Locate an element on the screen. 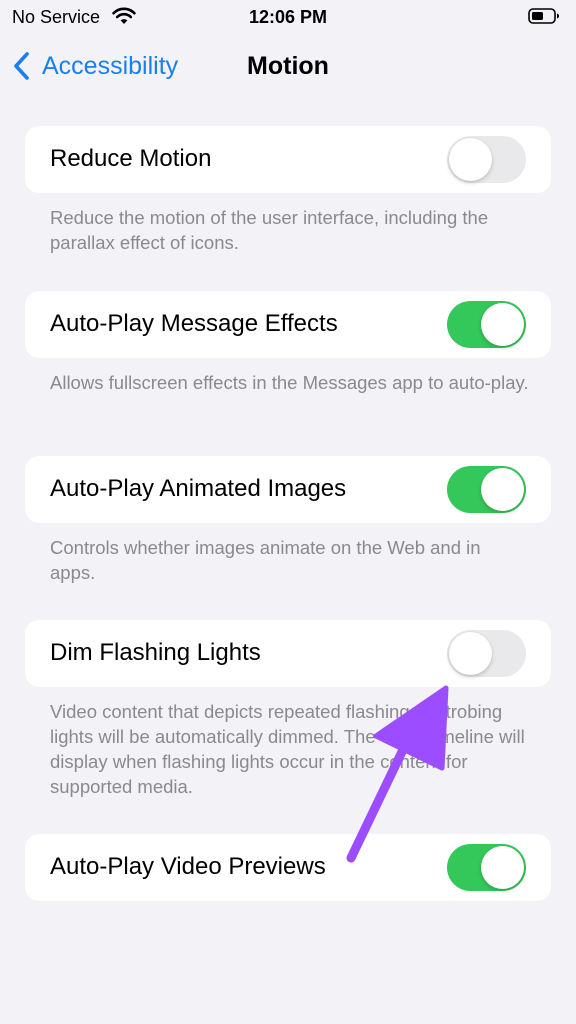  page-title-text: Motion is located at coordinates (288, 66).